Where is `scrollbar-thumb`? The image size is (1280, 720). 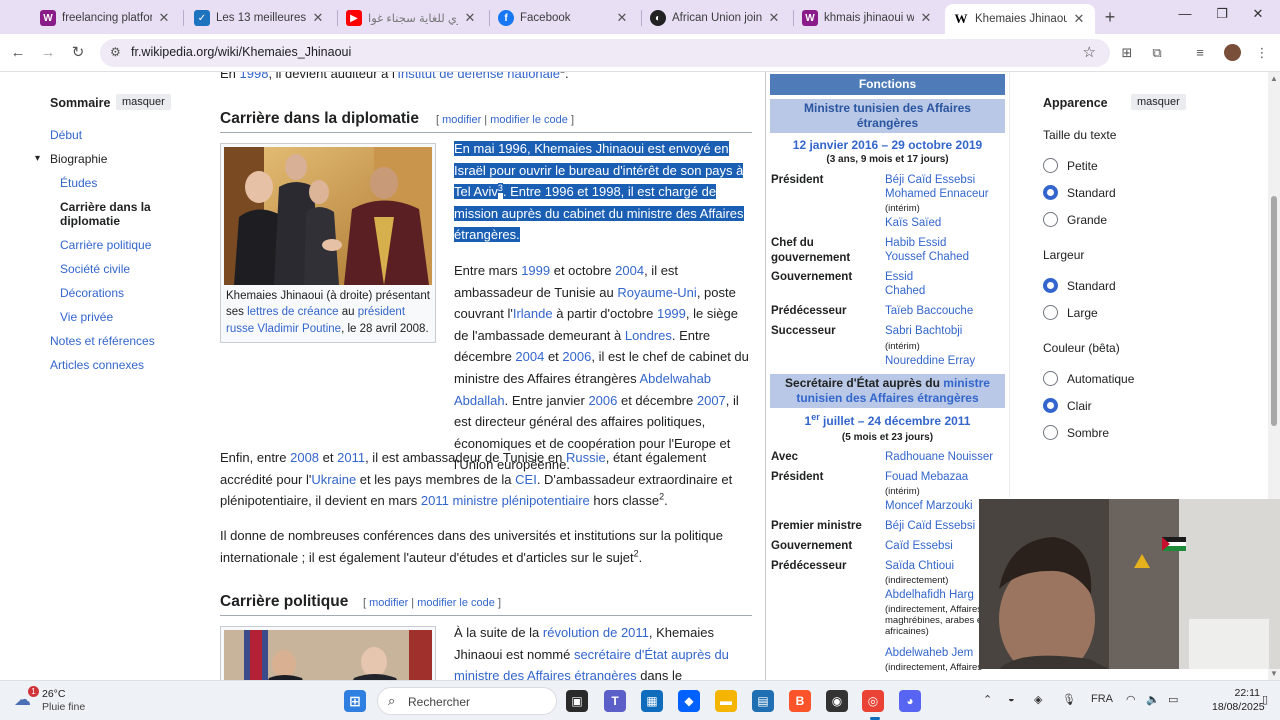
scrollbar-thumb is located at coordinates (1274, 311).